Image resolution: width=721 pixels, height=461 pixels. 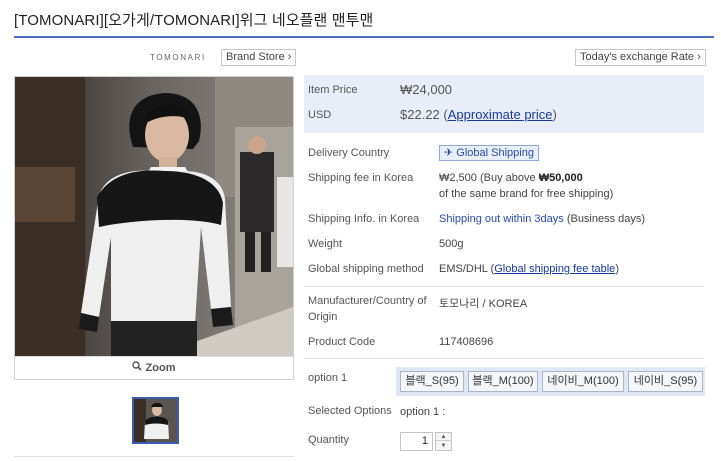 What do you see at coordinates (443, 446) in the screenshot?
I see `quantity-down-icon: ▼` at bounding box center [443, 446].